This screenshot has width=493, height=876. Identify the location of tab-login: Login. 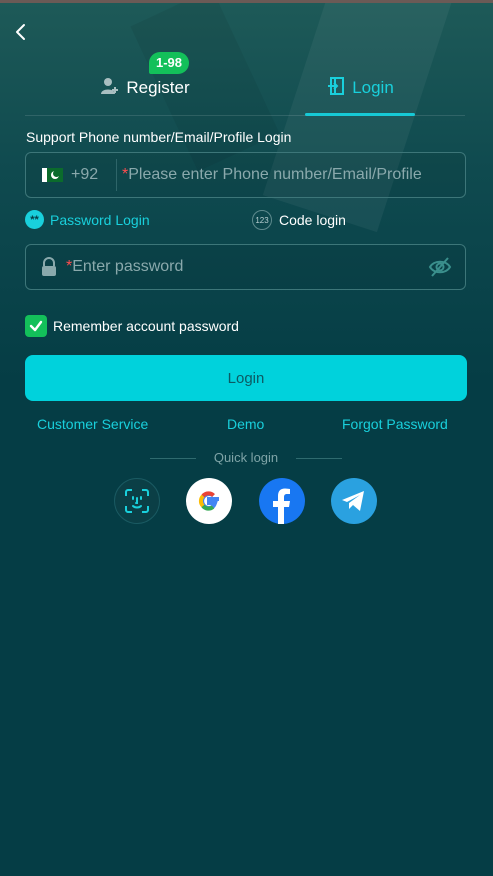
(360, 89).